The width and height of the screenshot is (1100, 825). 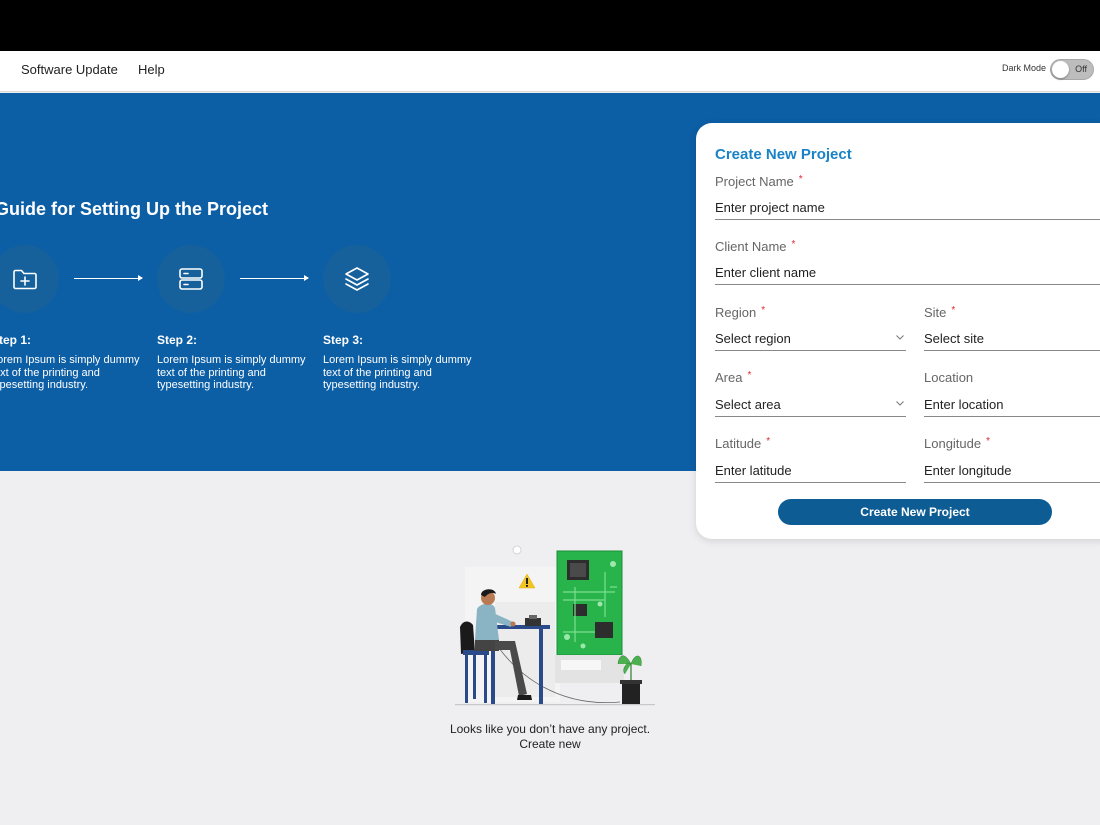 I want to click on form-title: Create New Project, so click(x=783, y=154).